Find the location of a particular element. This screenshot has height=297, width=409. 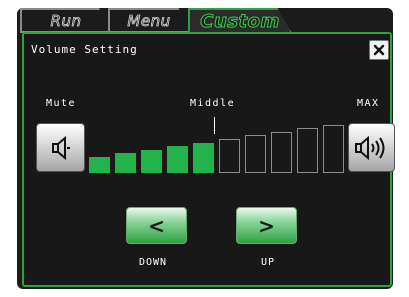

mute-label: Mute is located at coordinates (61, 103).